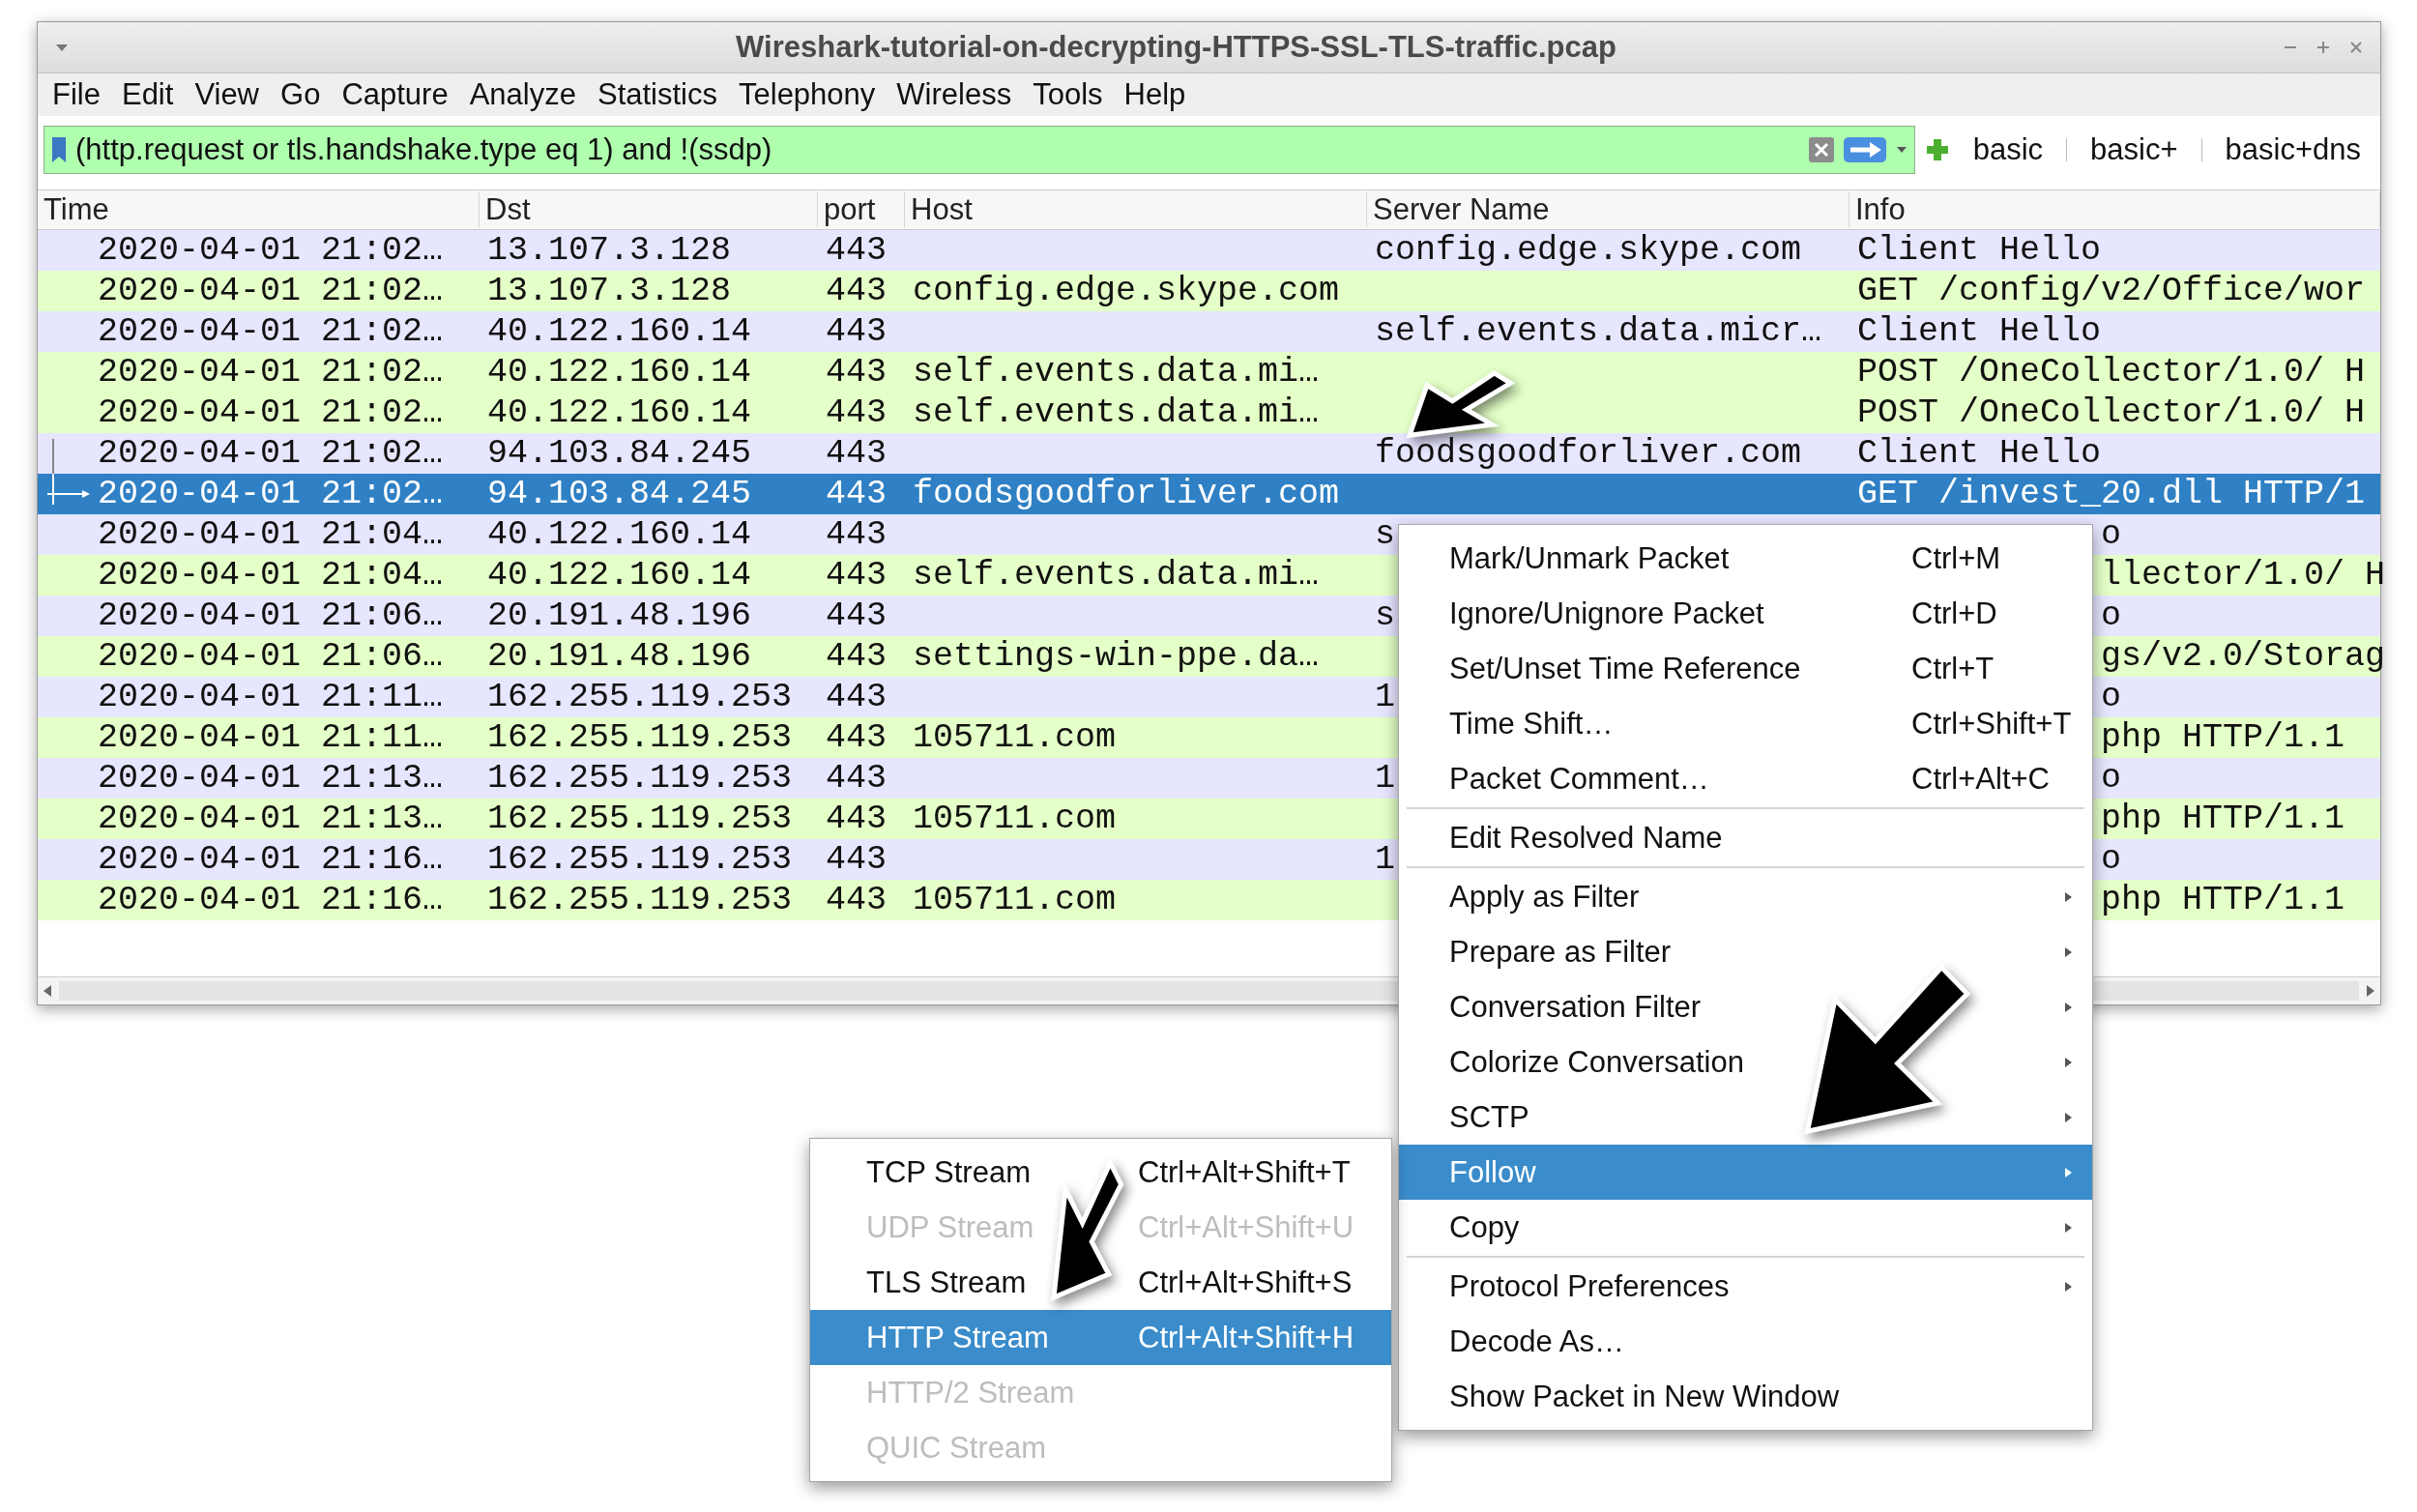 The height and width of the screenshot is (1512, 2417). What do you see at coordinates (1068, 94) in the screenshot?
I see `menu-item: Tools` at bounding box center [1068, 94].